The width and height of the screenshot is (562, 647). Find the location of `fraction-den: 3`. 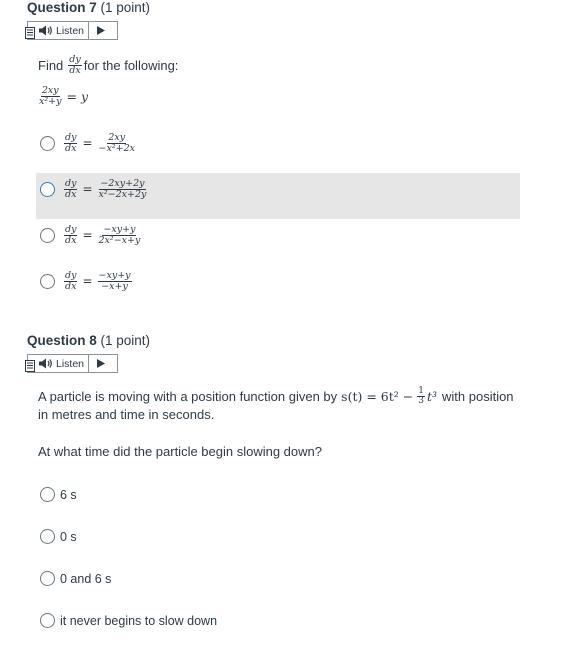

fraction-den: 3 is located at coordinates (421, 401).